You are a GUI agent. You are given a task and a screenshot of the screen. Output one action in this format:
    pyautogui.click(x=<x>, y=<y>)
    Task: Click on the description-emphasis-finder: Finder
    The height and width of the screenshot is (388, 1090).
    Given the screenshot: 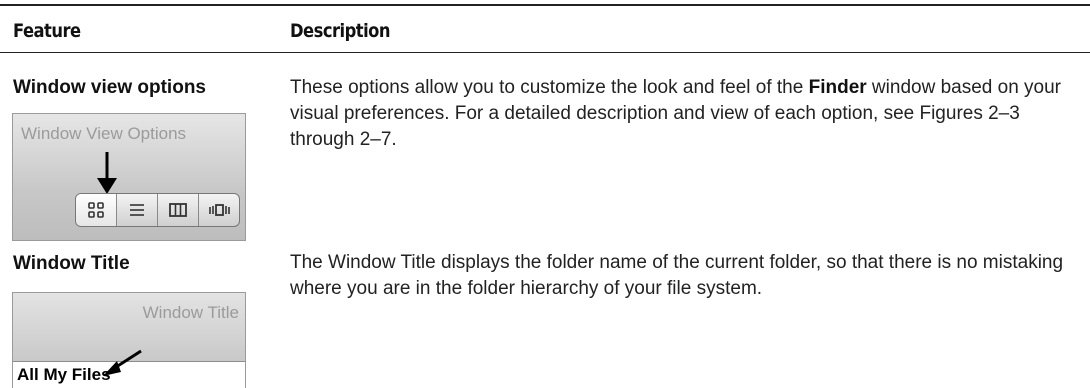 What is the action you would take?
    pyautogui.click(x=837, y=87)
    